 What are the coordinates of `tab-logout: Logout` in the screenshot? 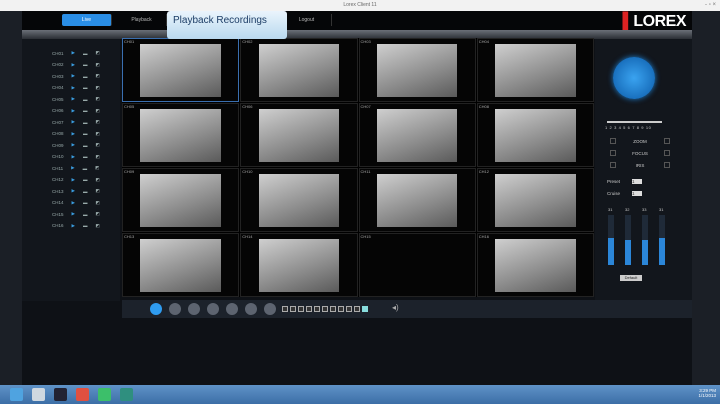 It's located at (307, 20).